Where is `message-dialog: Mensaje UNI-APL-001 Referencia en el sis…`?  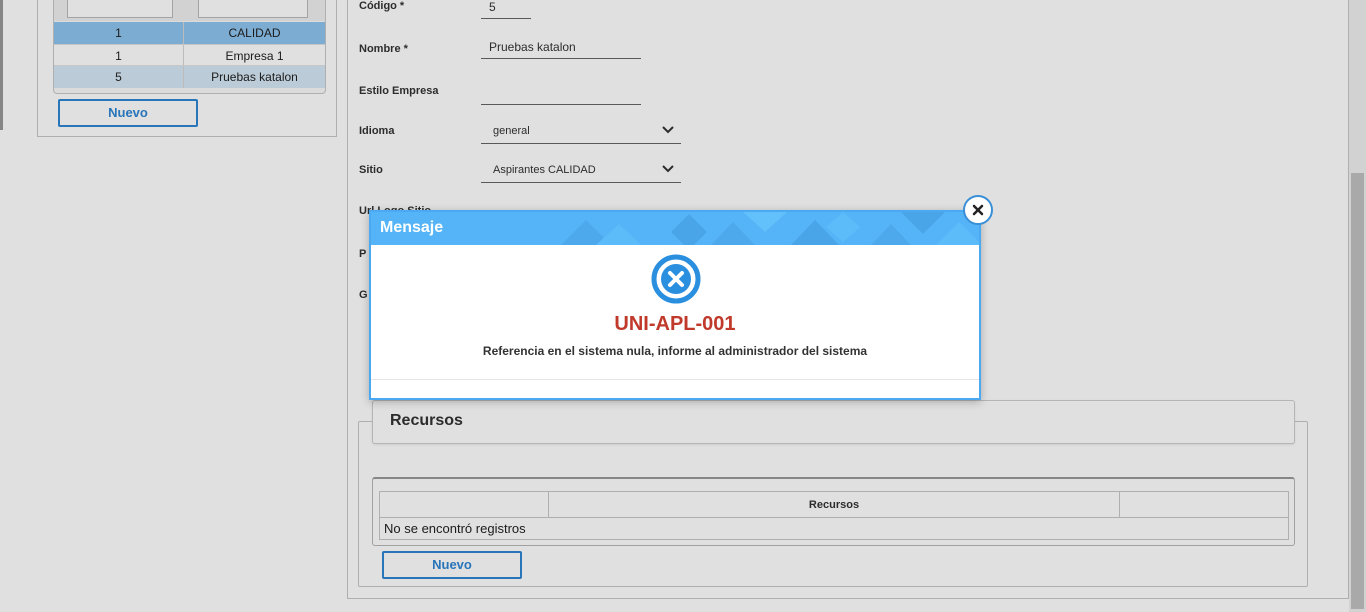
message-dialog: Mensaje UNI-APL-001 Referencia en el sis… is located at coordinates (675, 305).